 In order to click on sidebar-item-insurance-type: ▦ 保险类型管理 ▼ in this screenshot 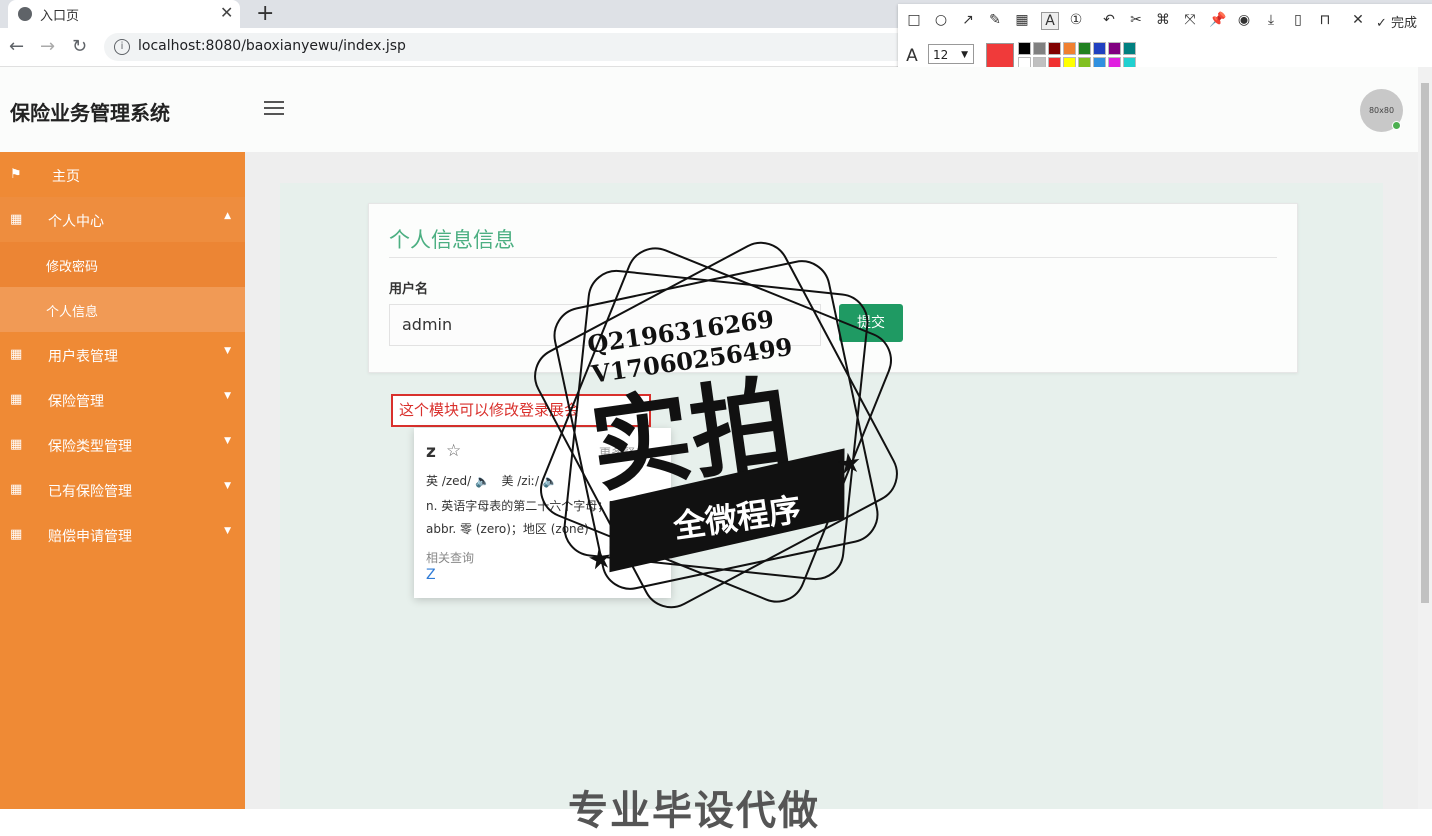, I will do `click(122, 444)`.